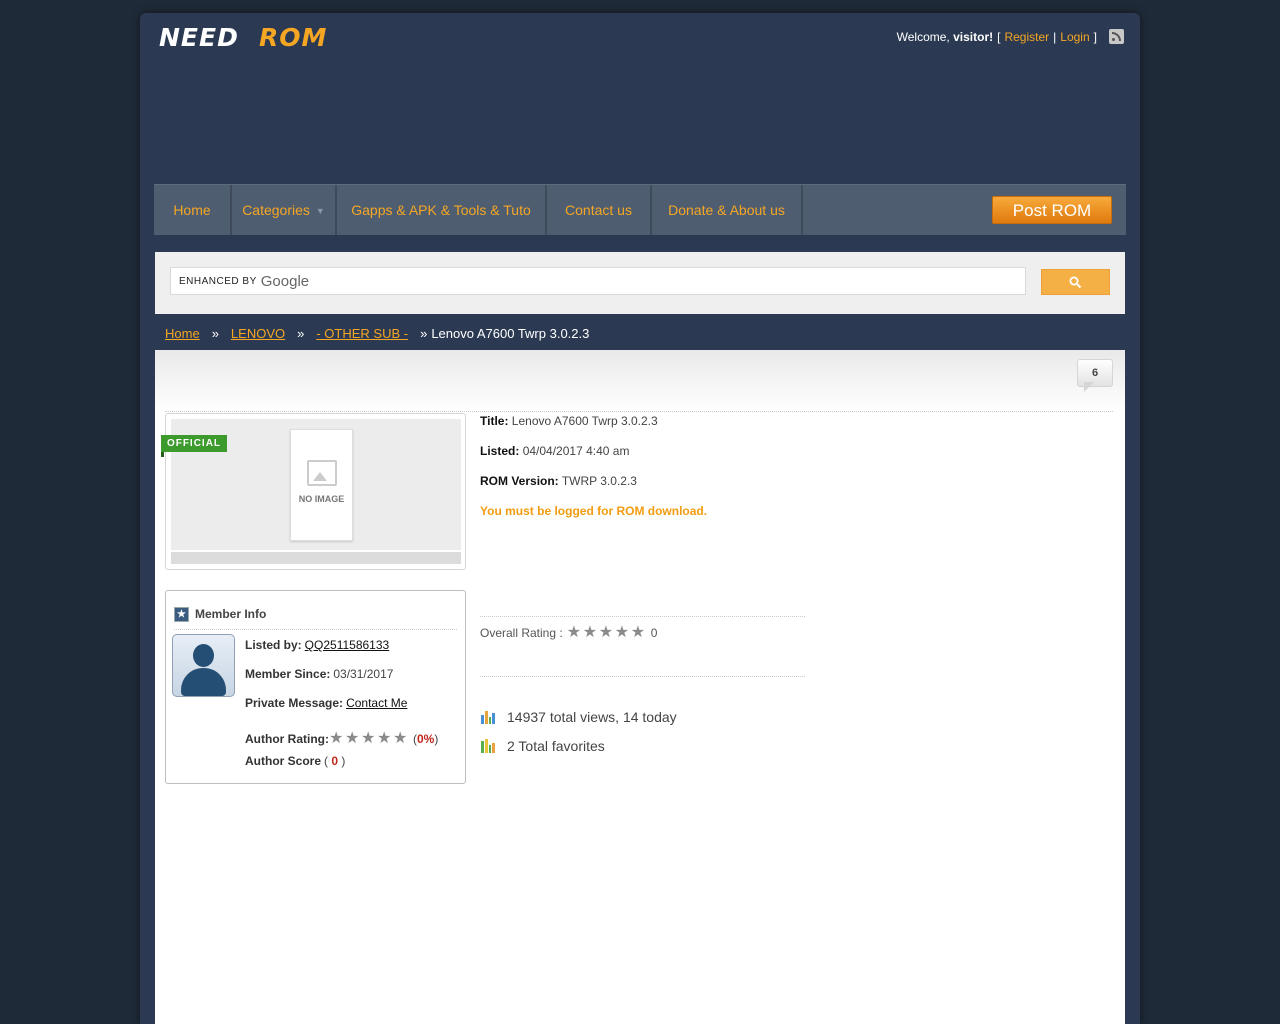 Image resolution: width=1280 pixels, height=1024 pixels. What do you see at coordinates (592, 716) in the screenshot?
I see `views-count: 14937 total views, 14 today` at bounding box center [592, 716].